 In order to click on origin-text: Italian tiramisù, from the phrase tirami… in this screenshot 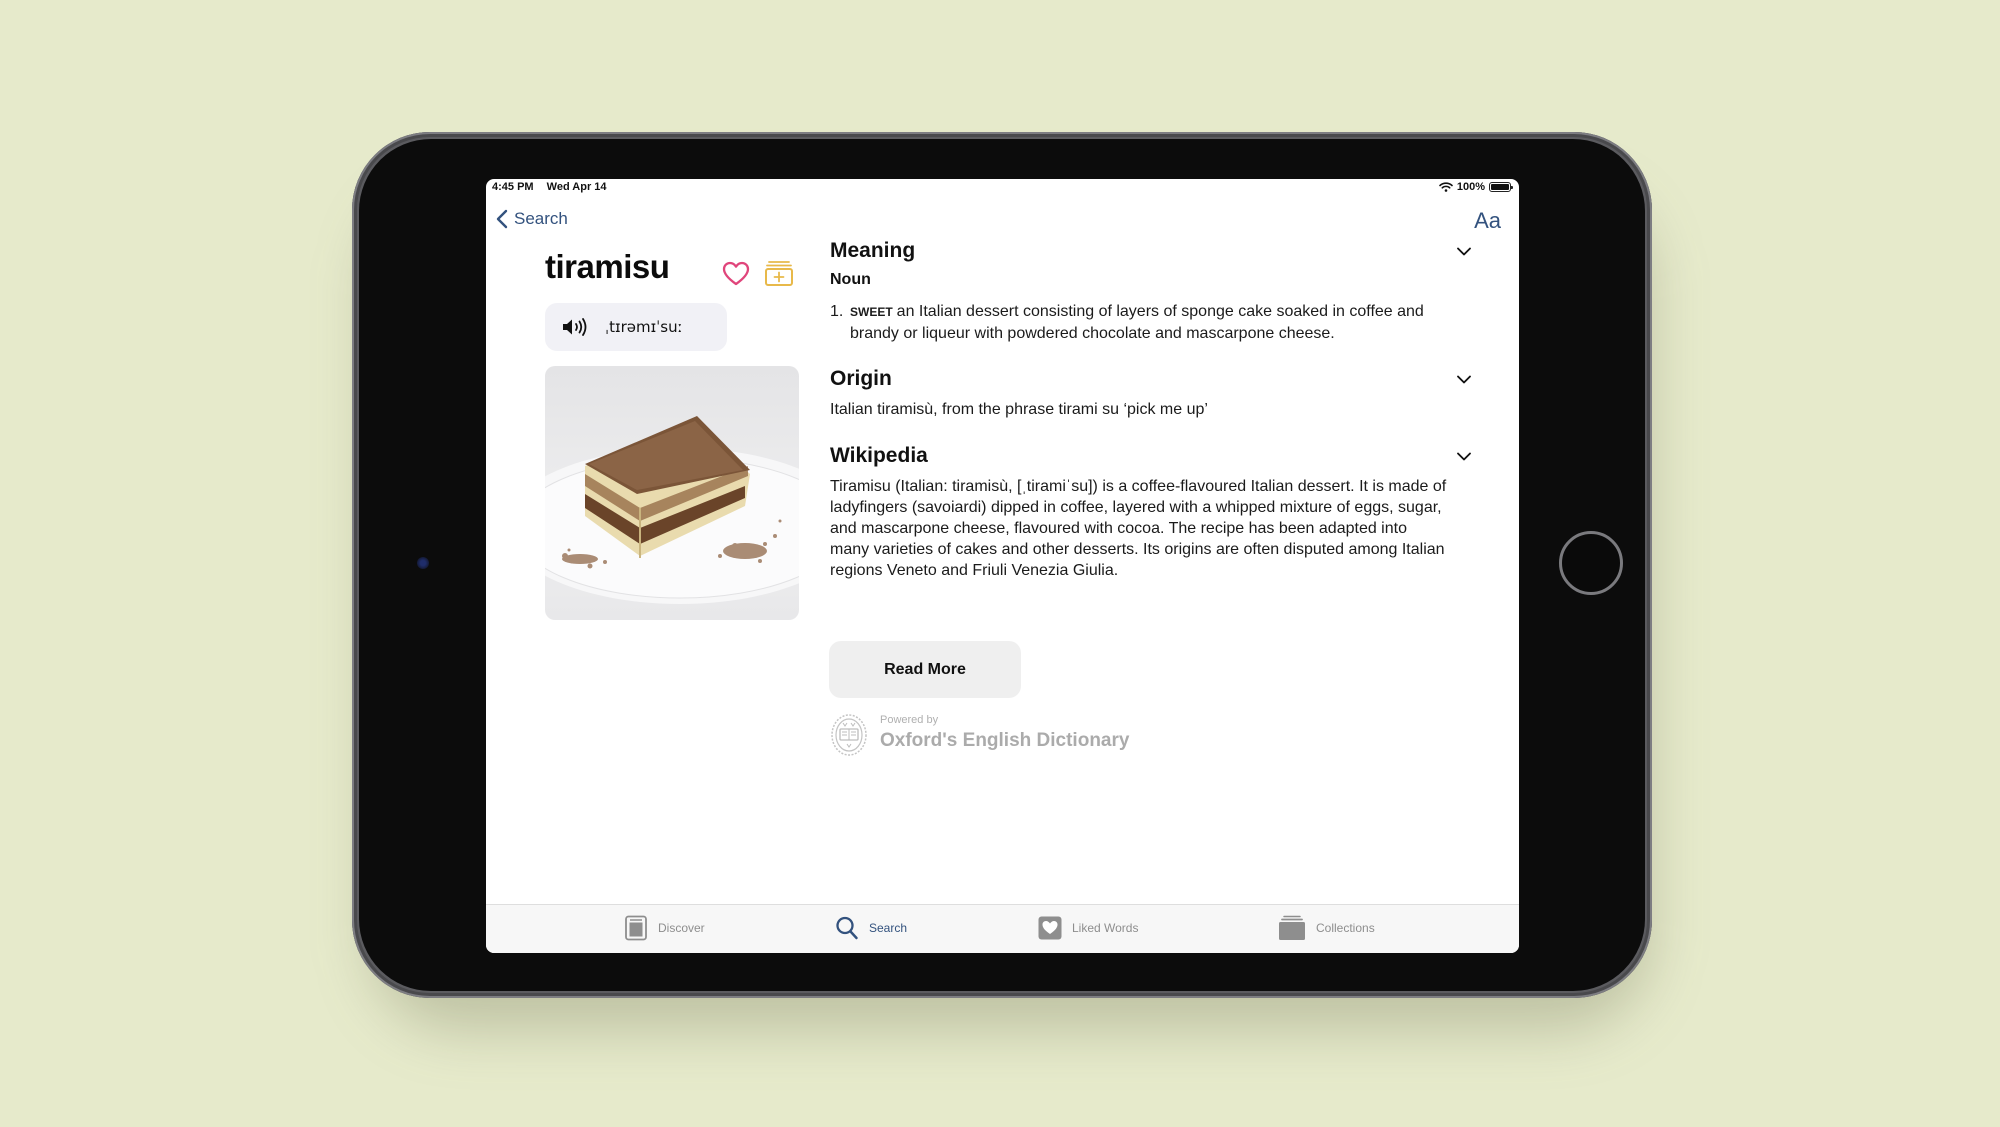, I will do `click(1019, 409)`.